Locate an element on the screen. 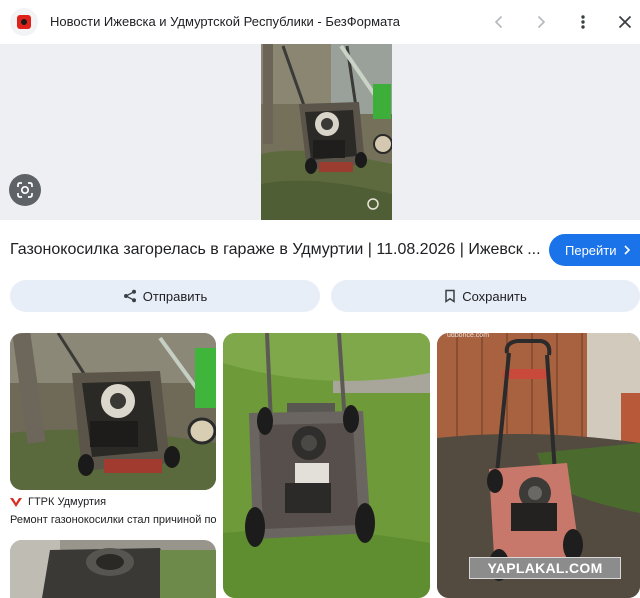  share-button: Отправить is located at coordinates (165, 296).